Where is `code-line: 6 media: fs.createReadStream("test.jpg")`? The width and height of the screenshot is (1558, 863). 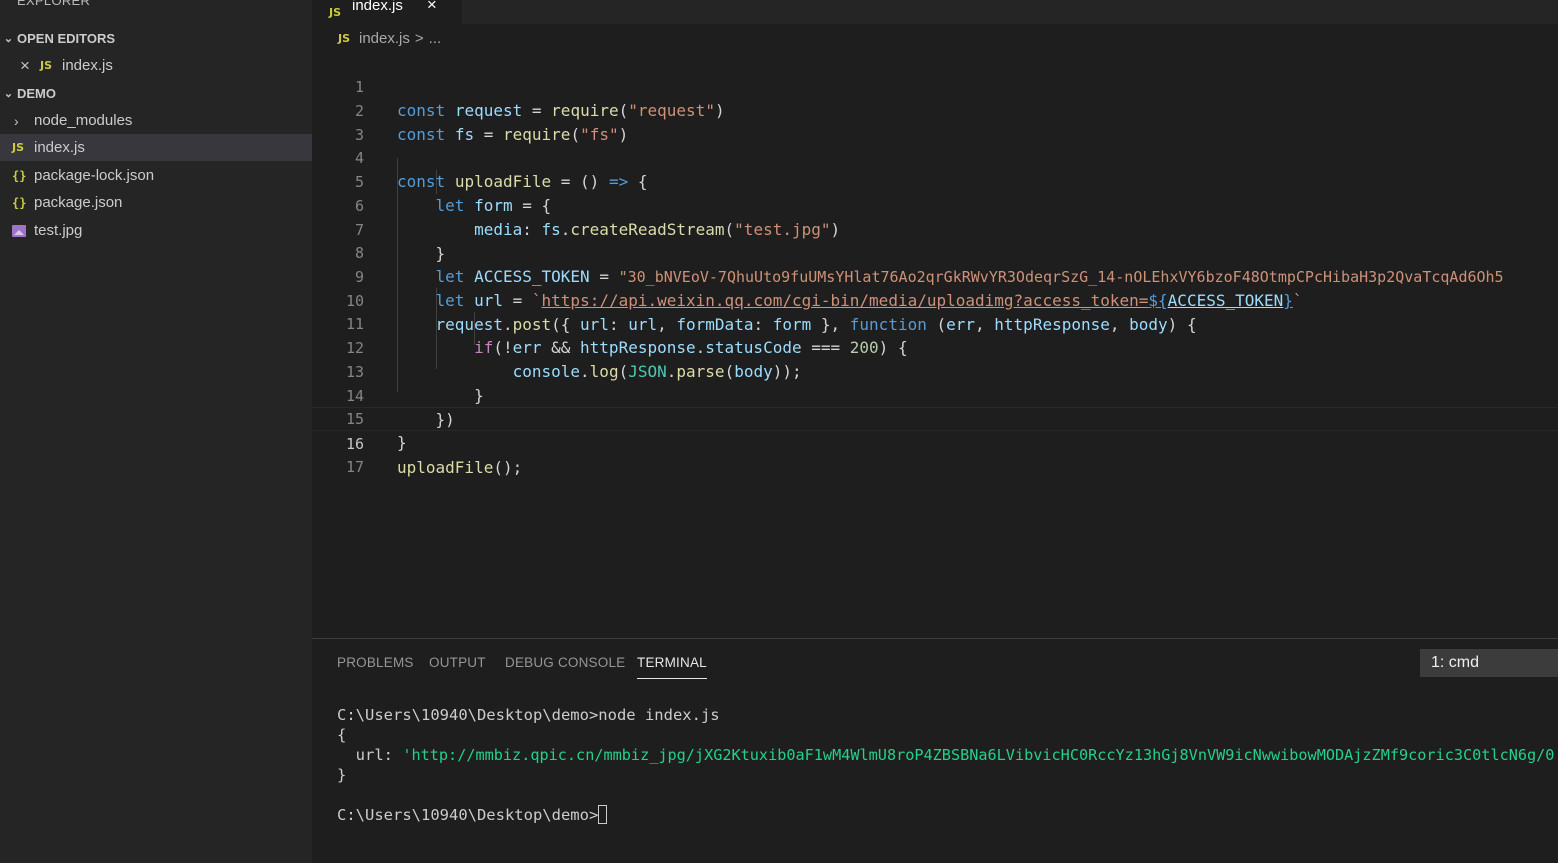 code-line: 6 media: fs.createReadStream("test.jpg") is located at coordinates (597, 218).